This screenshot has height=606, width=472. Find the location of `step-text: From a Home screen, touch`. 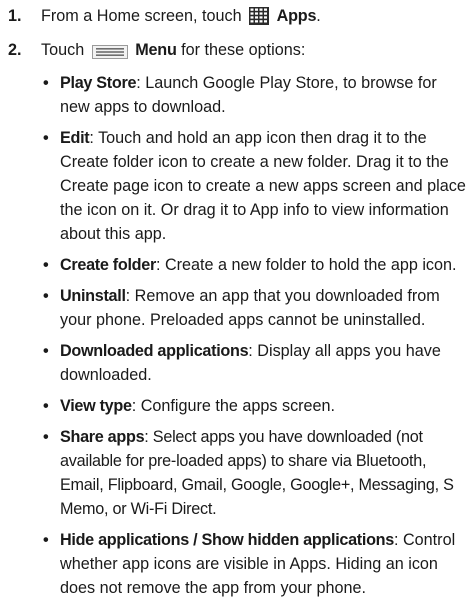

step-text: From a Home screen, touch is located at coordinates (141, 16).